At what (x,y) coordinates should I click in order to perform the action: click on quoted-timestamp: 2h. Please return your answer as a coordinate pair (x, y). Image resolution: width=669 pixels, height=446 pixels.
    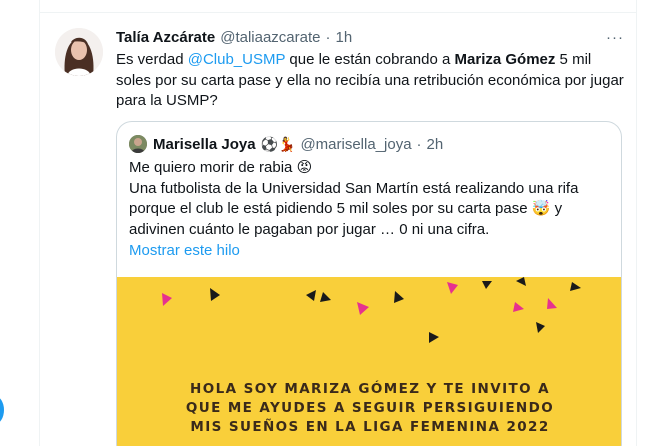
    Looking at the image, I should click on (435, 144).